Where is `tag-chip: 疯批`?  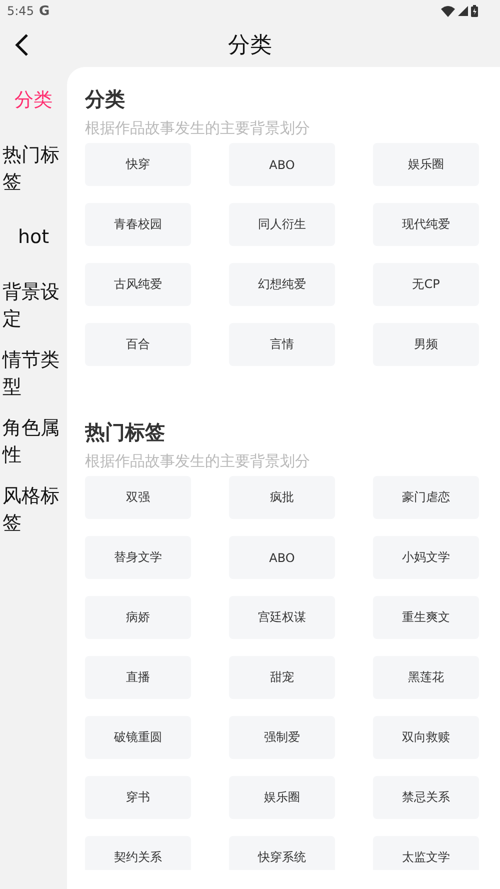 tag-chip: 疯批 is located at coordinates (282, 497).